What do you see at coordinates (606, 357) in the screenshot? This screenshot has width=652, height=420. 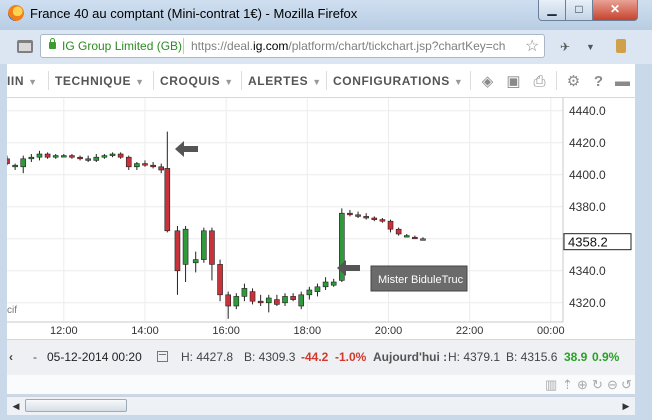 I see `status-today-change-pct: 0.9%` at bounding box center [606, 357].